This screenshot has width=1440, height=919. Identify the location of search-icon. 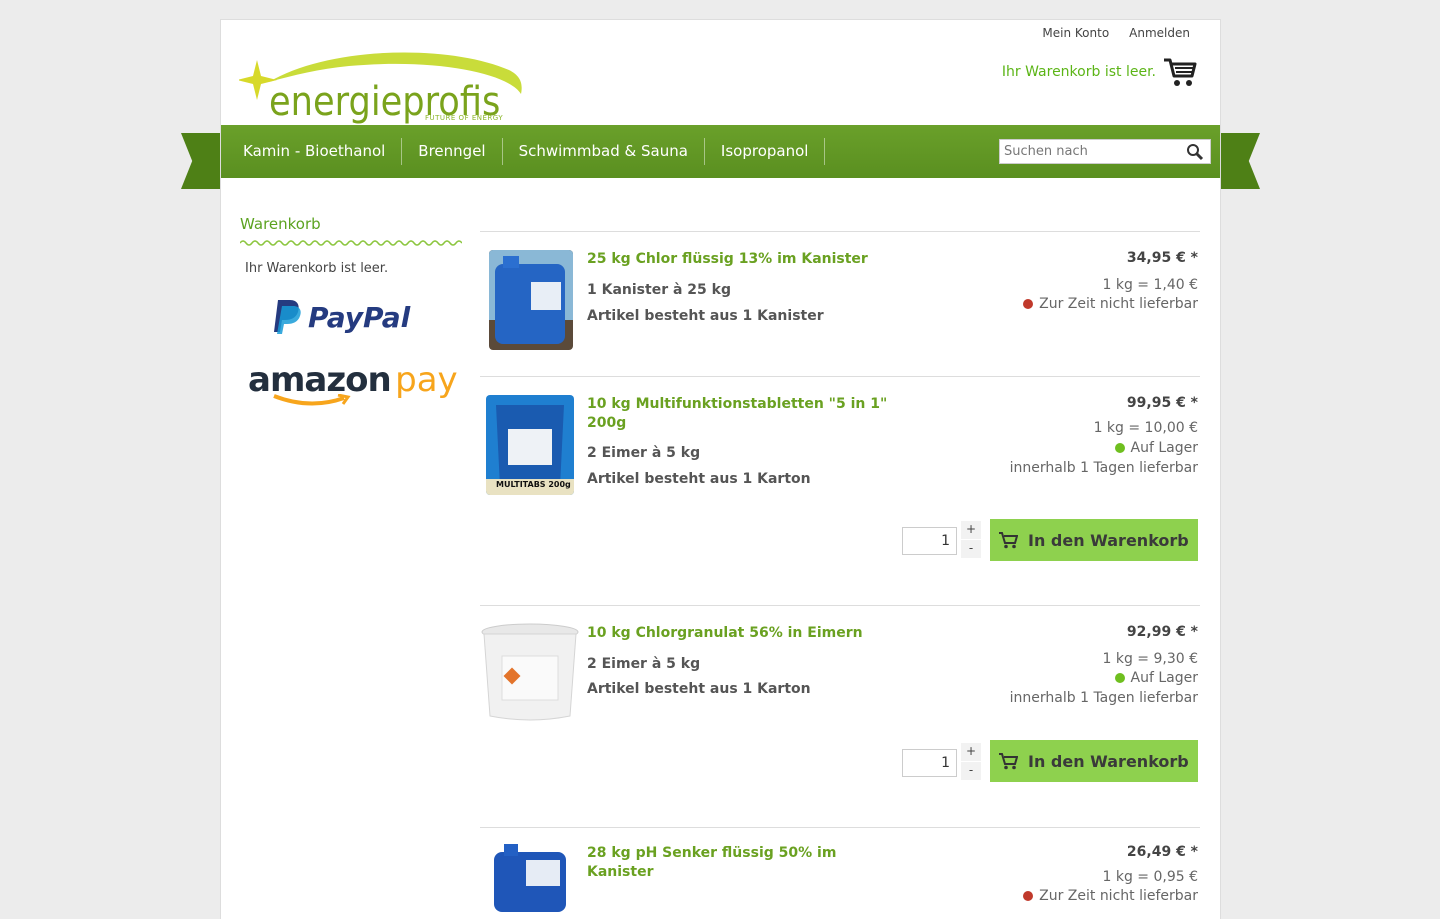
(1195, 152).